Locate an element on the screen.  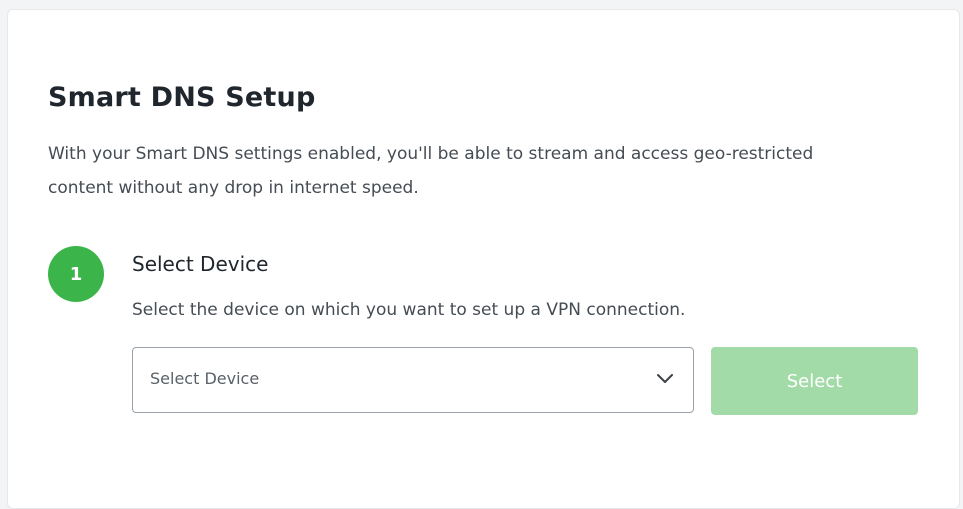
device-select-placeholder: Select Device is located at coordinates (205, 378).